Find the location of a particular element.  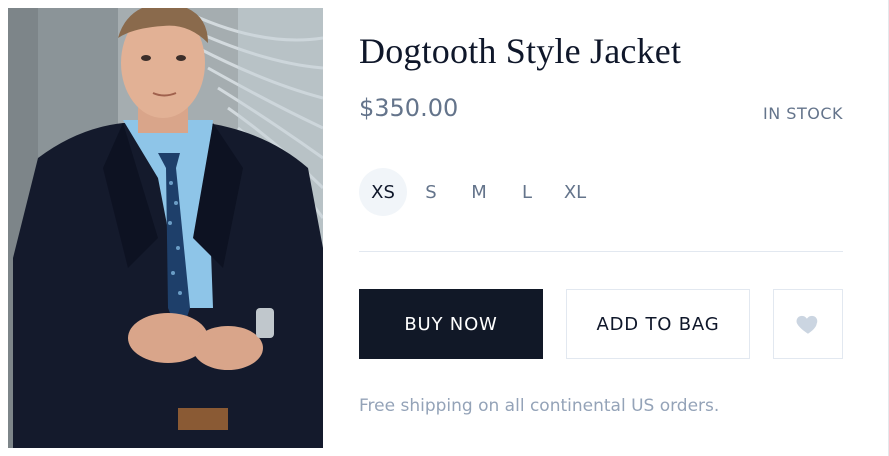

heart-icon is located at coordinates (807, 324).